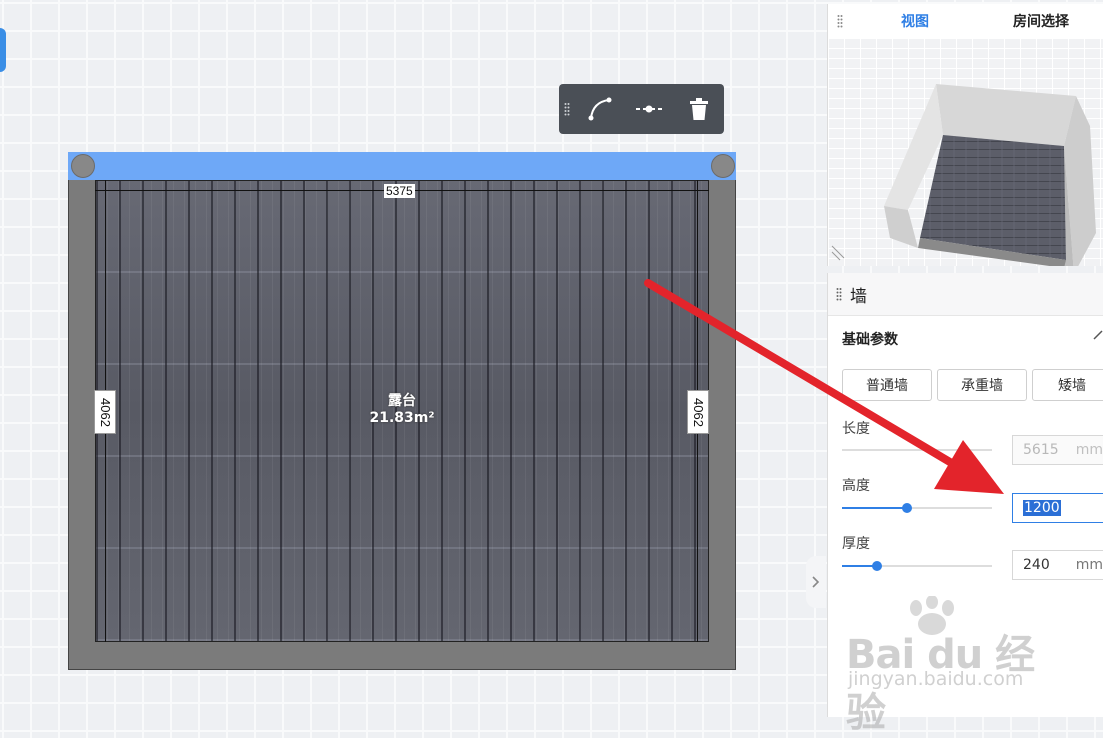 Image resolution: width=1103 pixels, height=738 pixels. I want to click on panel-title: 墙, so click(858, 296).